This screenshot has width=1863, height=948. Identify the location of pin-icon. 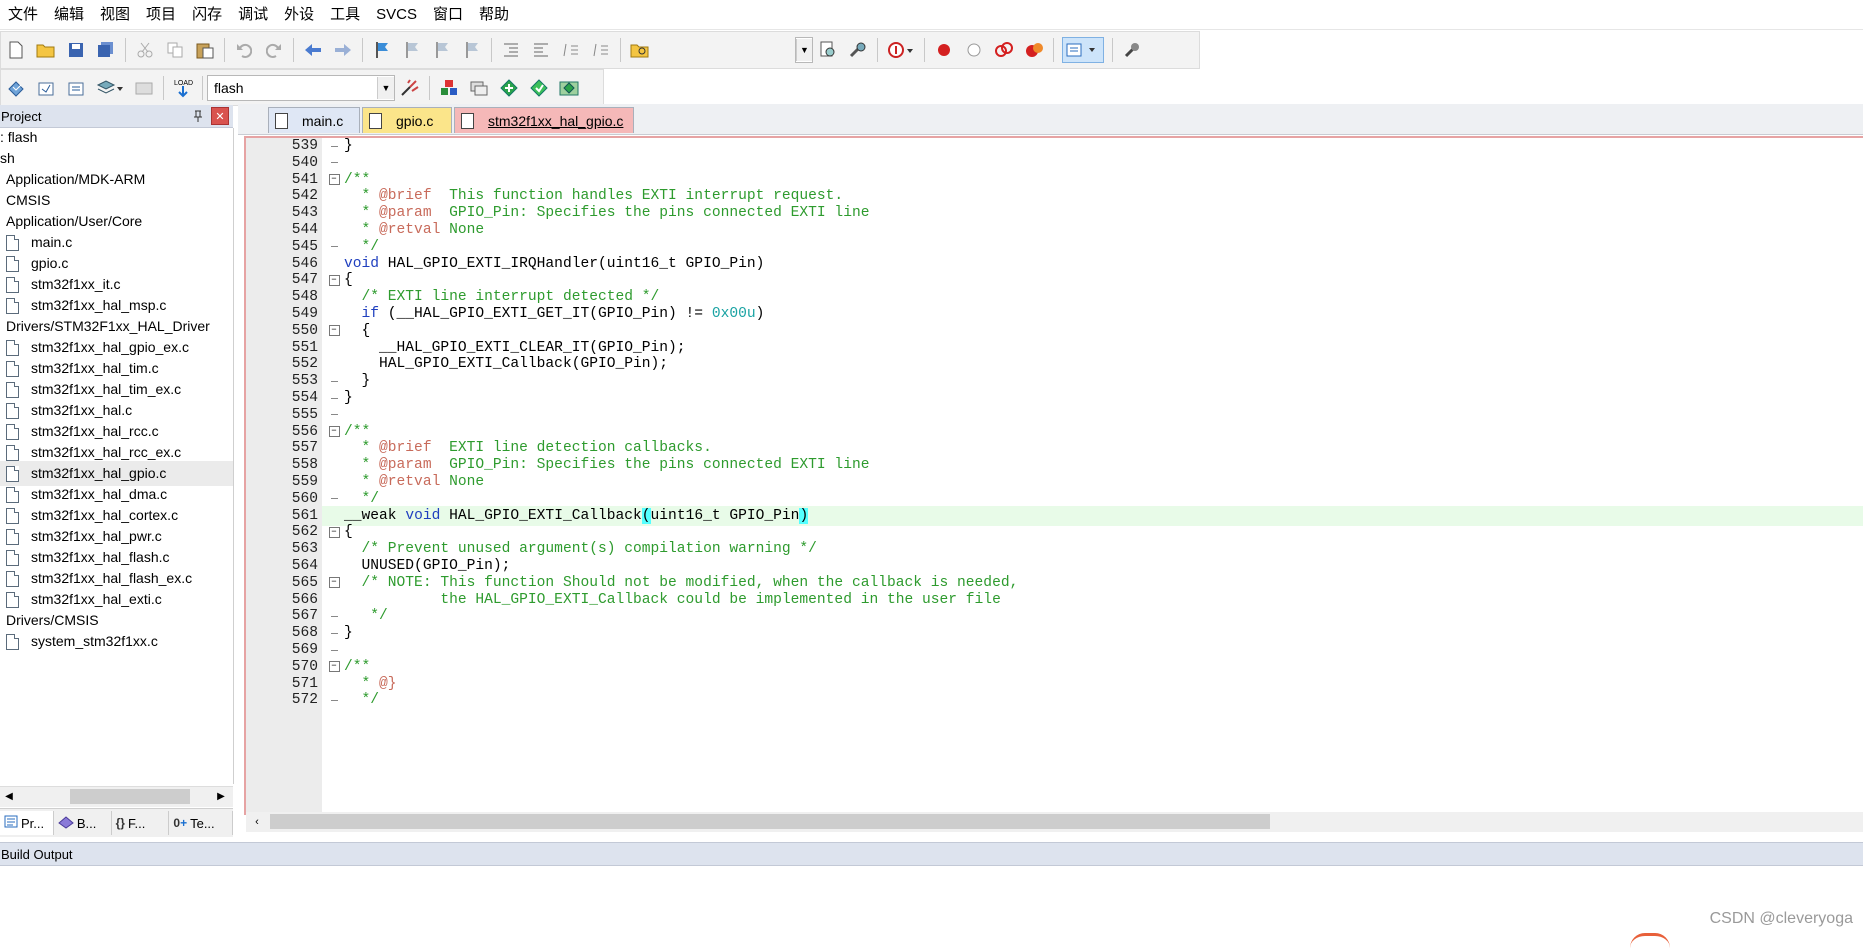
(198, 116).